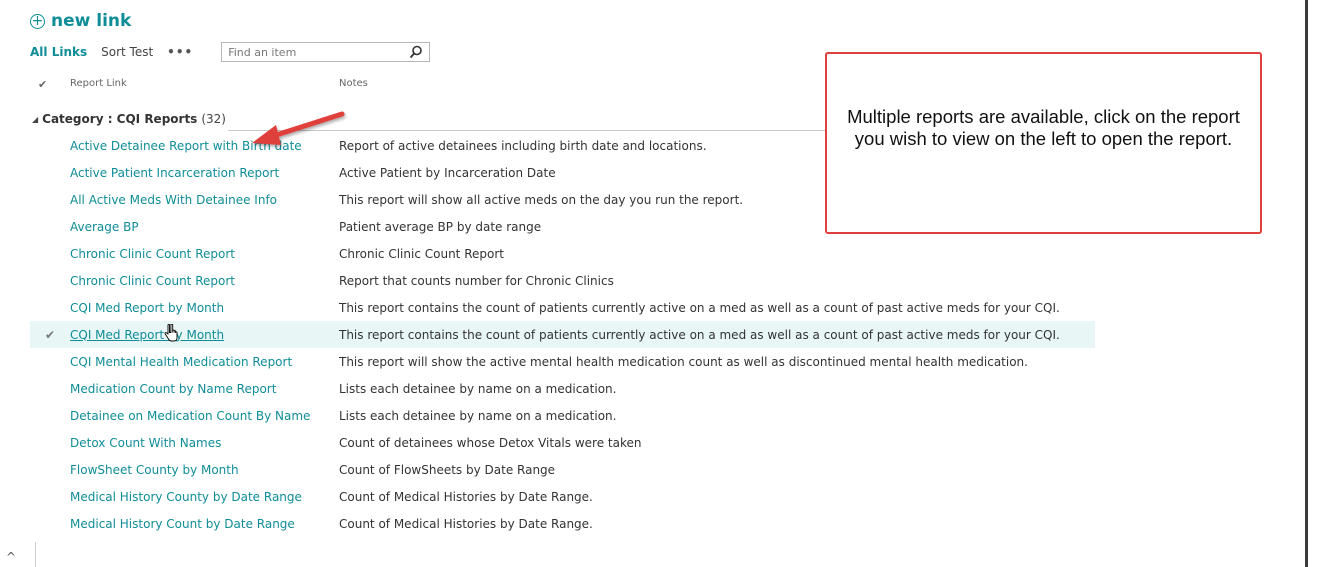  Describe the element at coordinates (11, 557) in the screenshot. I see `chevron-up-icon: ^` at that location.